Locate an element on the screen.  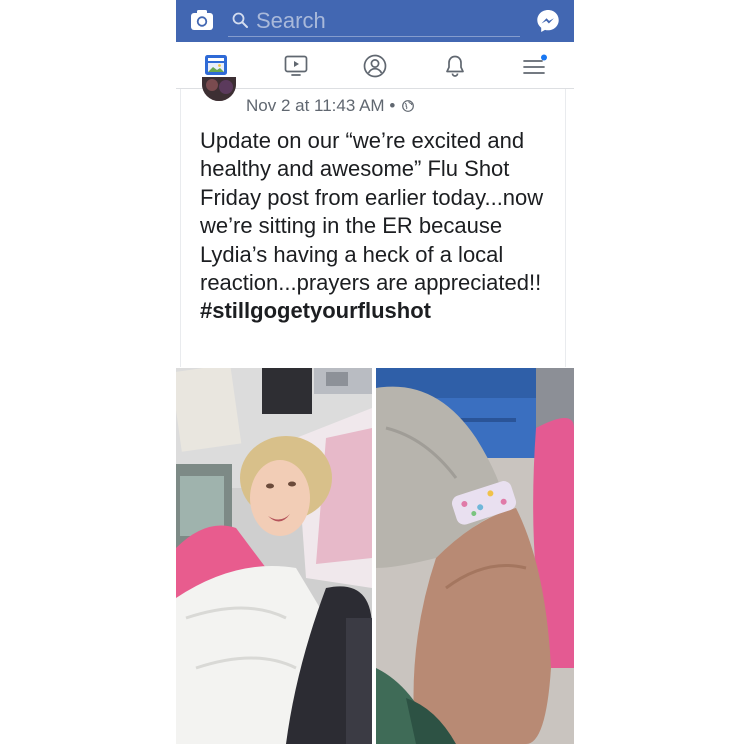
notification-dot is located at coordinates (544, 57).